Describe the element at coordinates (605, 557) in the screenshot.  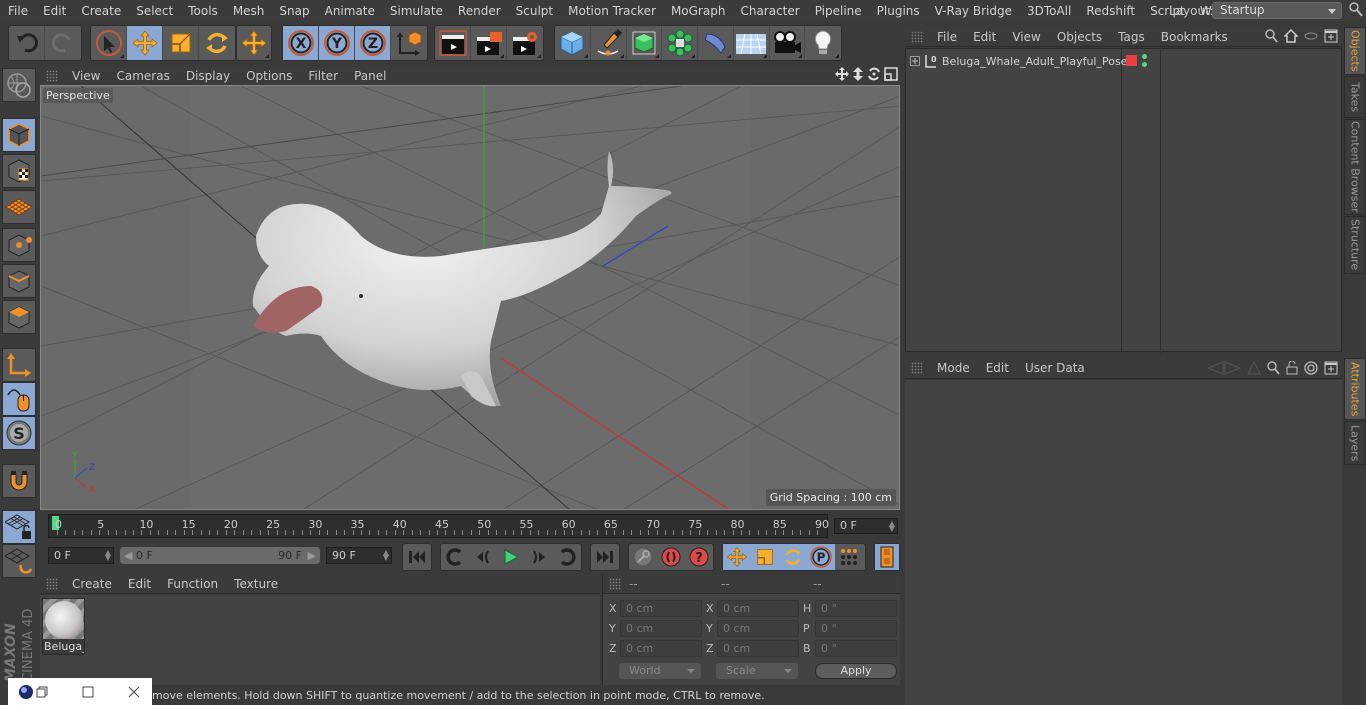
I see `goto-end-button` at that location.